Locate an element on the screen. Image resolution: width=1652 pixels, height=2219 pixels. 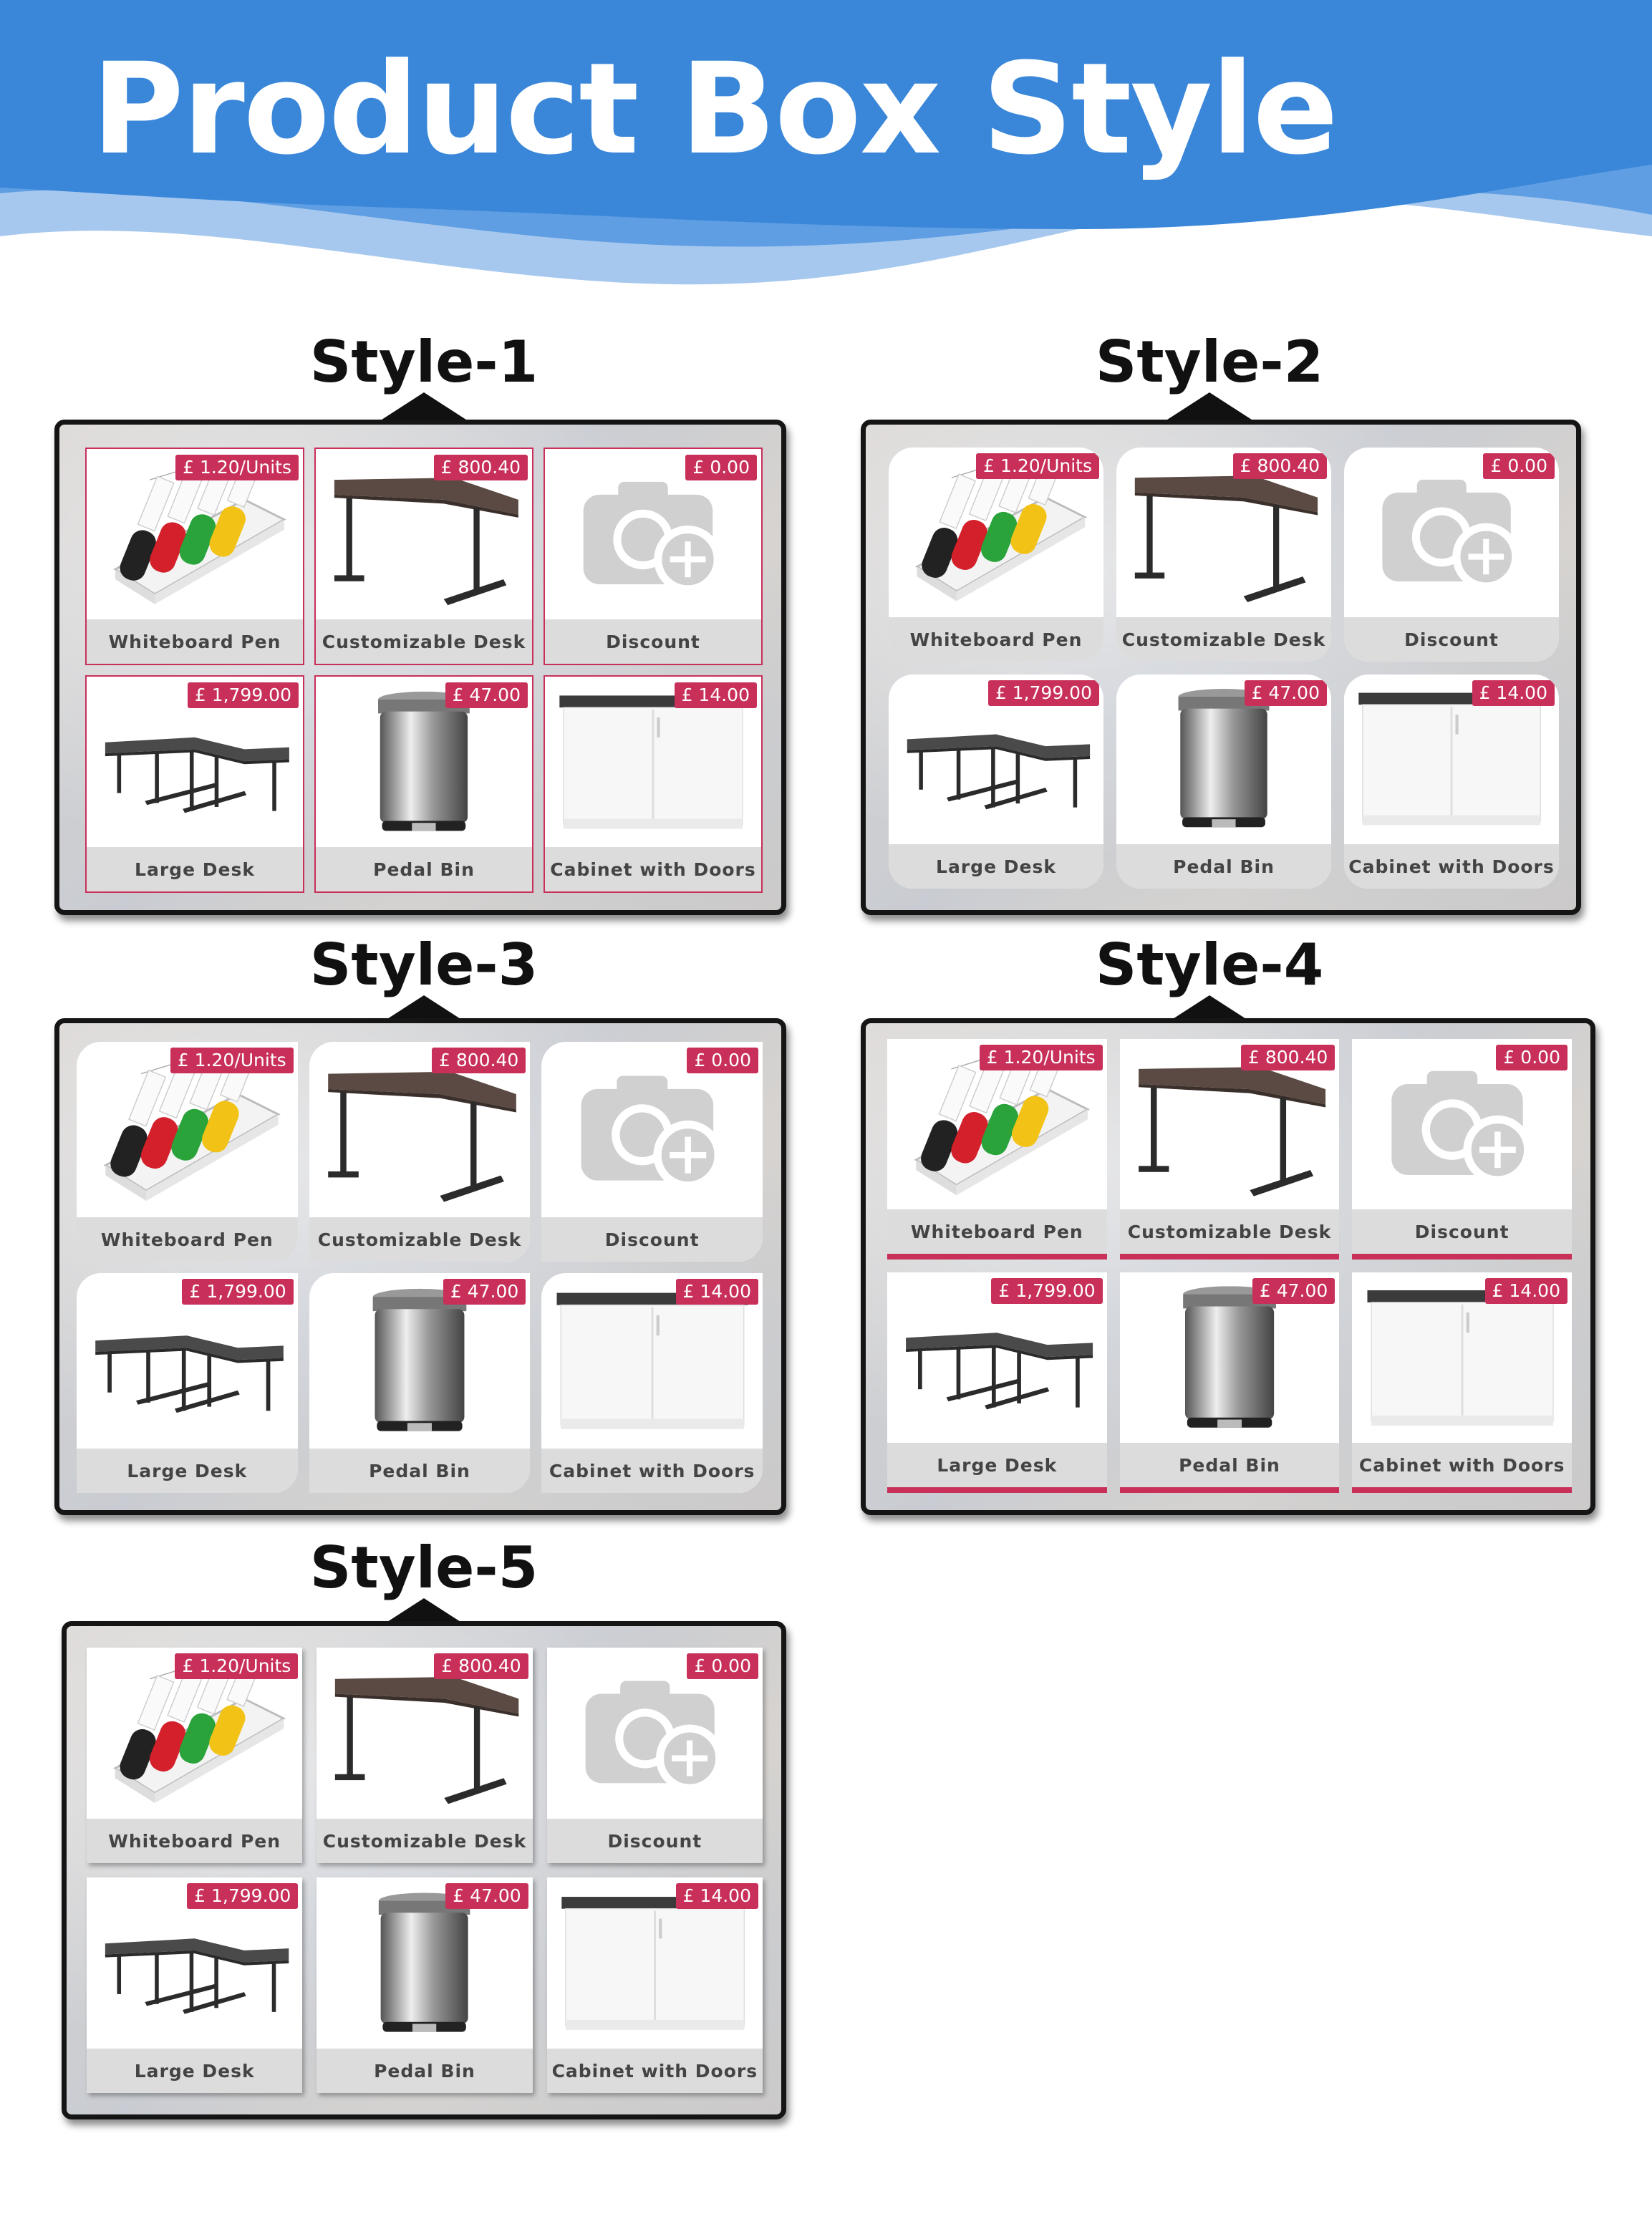
style-4-title: Style-4 is located at coordinates (1209, 965).